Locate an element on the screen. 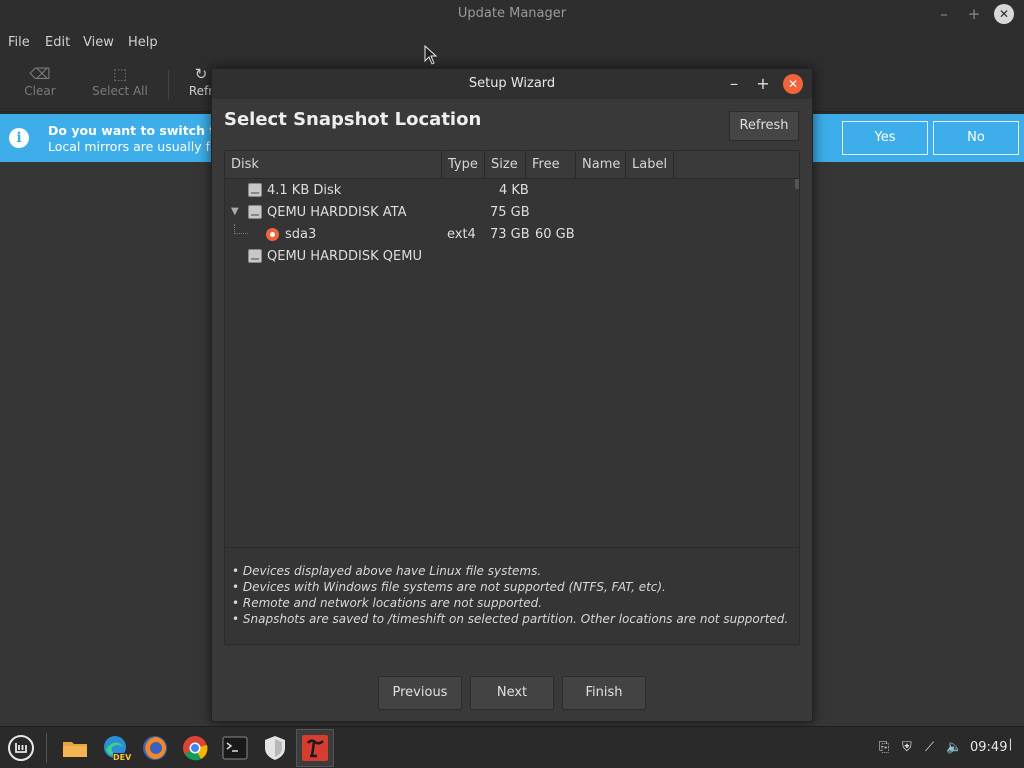 Image resolution: width=1024 pixels, height=768 pixels. menu-edit: Edit is located at coordinates (57, 42).